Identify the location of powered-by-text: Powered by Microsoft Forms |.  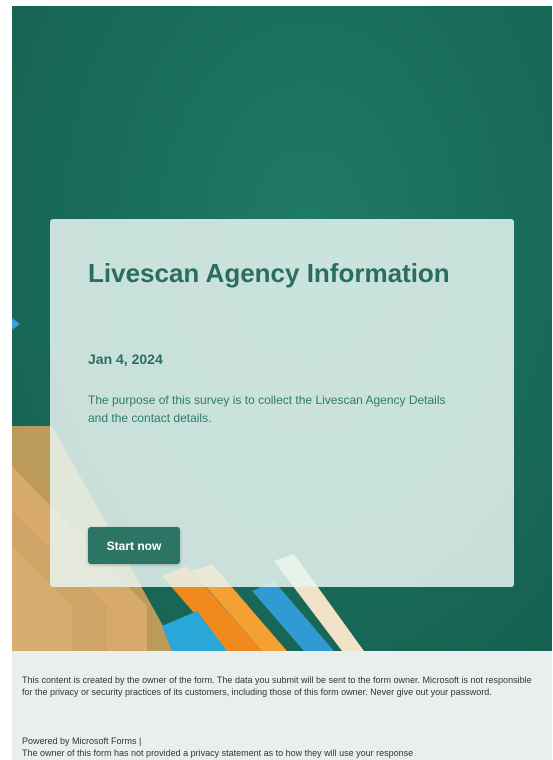
(82, 741).